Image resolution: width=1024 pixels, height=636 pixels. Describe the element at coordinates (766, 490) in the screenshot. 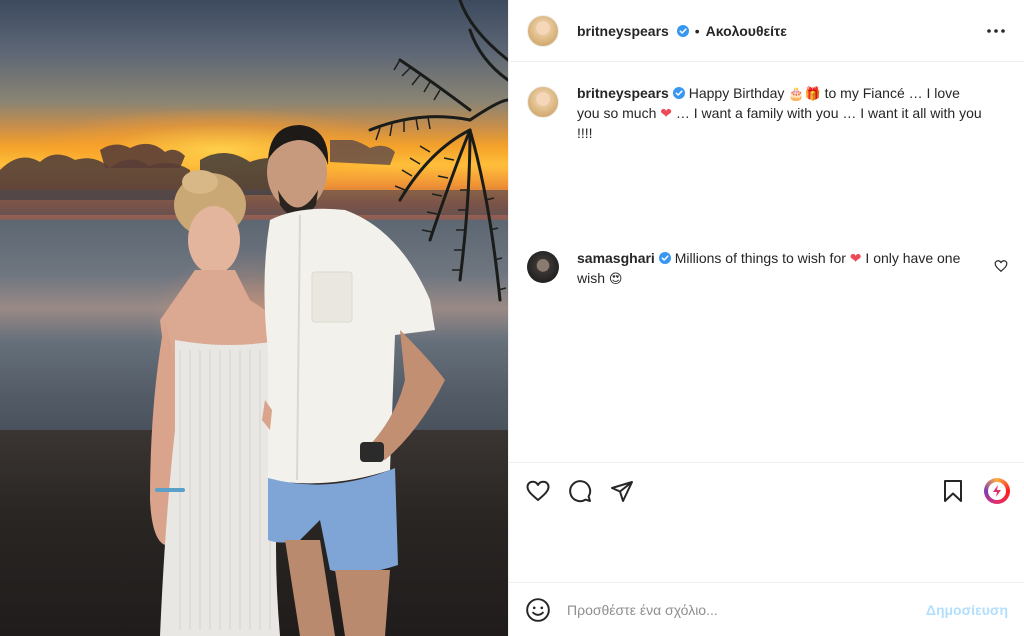

I see `action-bar` at that location.